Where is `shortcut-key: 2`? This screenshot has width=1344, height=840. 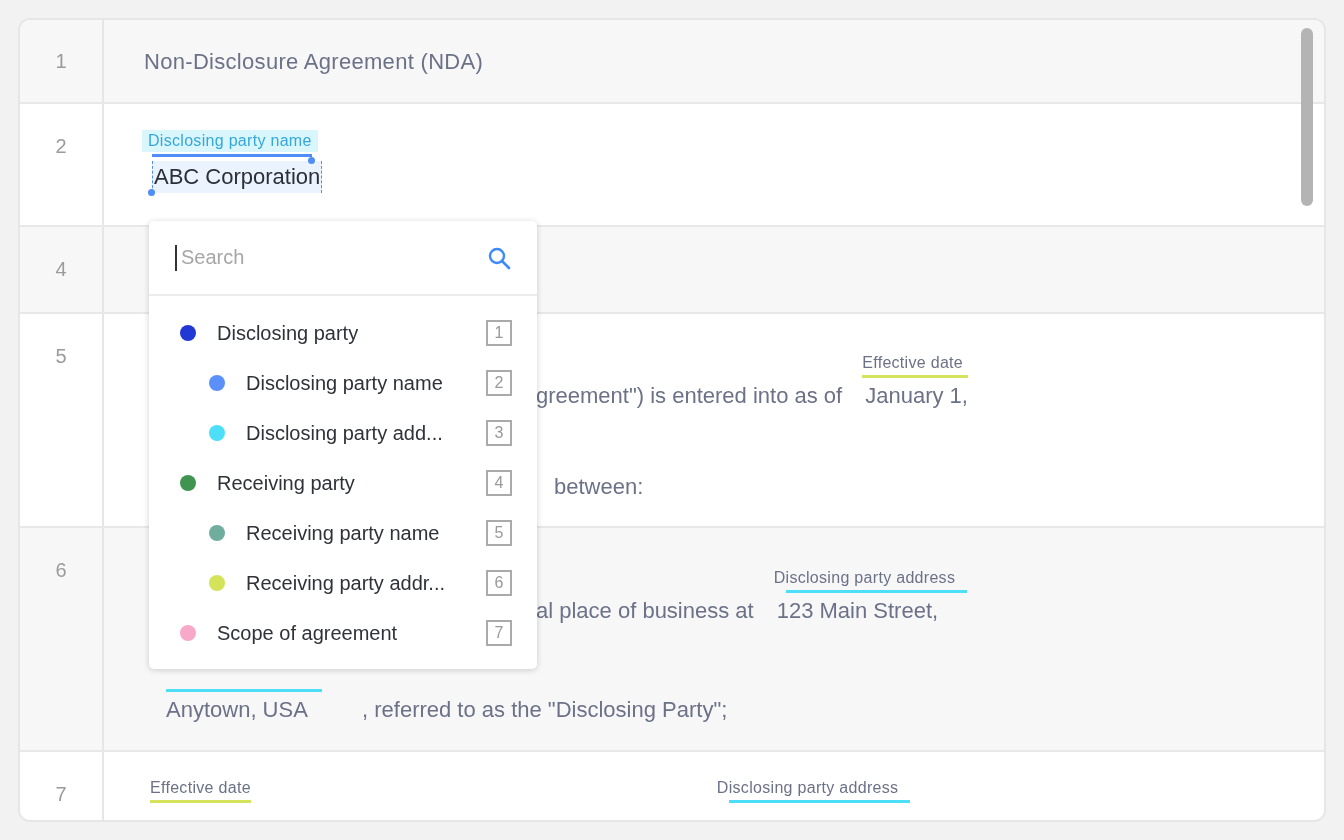 shortcut-key: 2 is located at coordinates (499, 383).